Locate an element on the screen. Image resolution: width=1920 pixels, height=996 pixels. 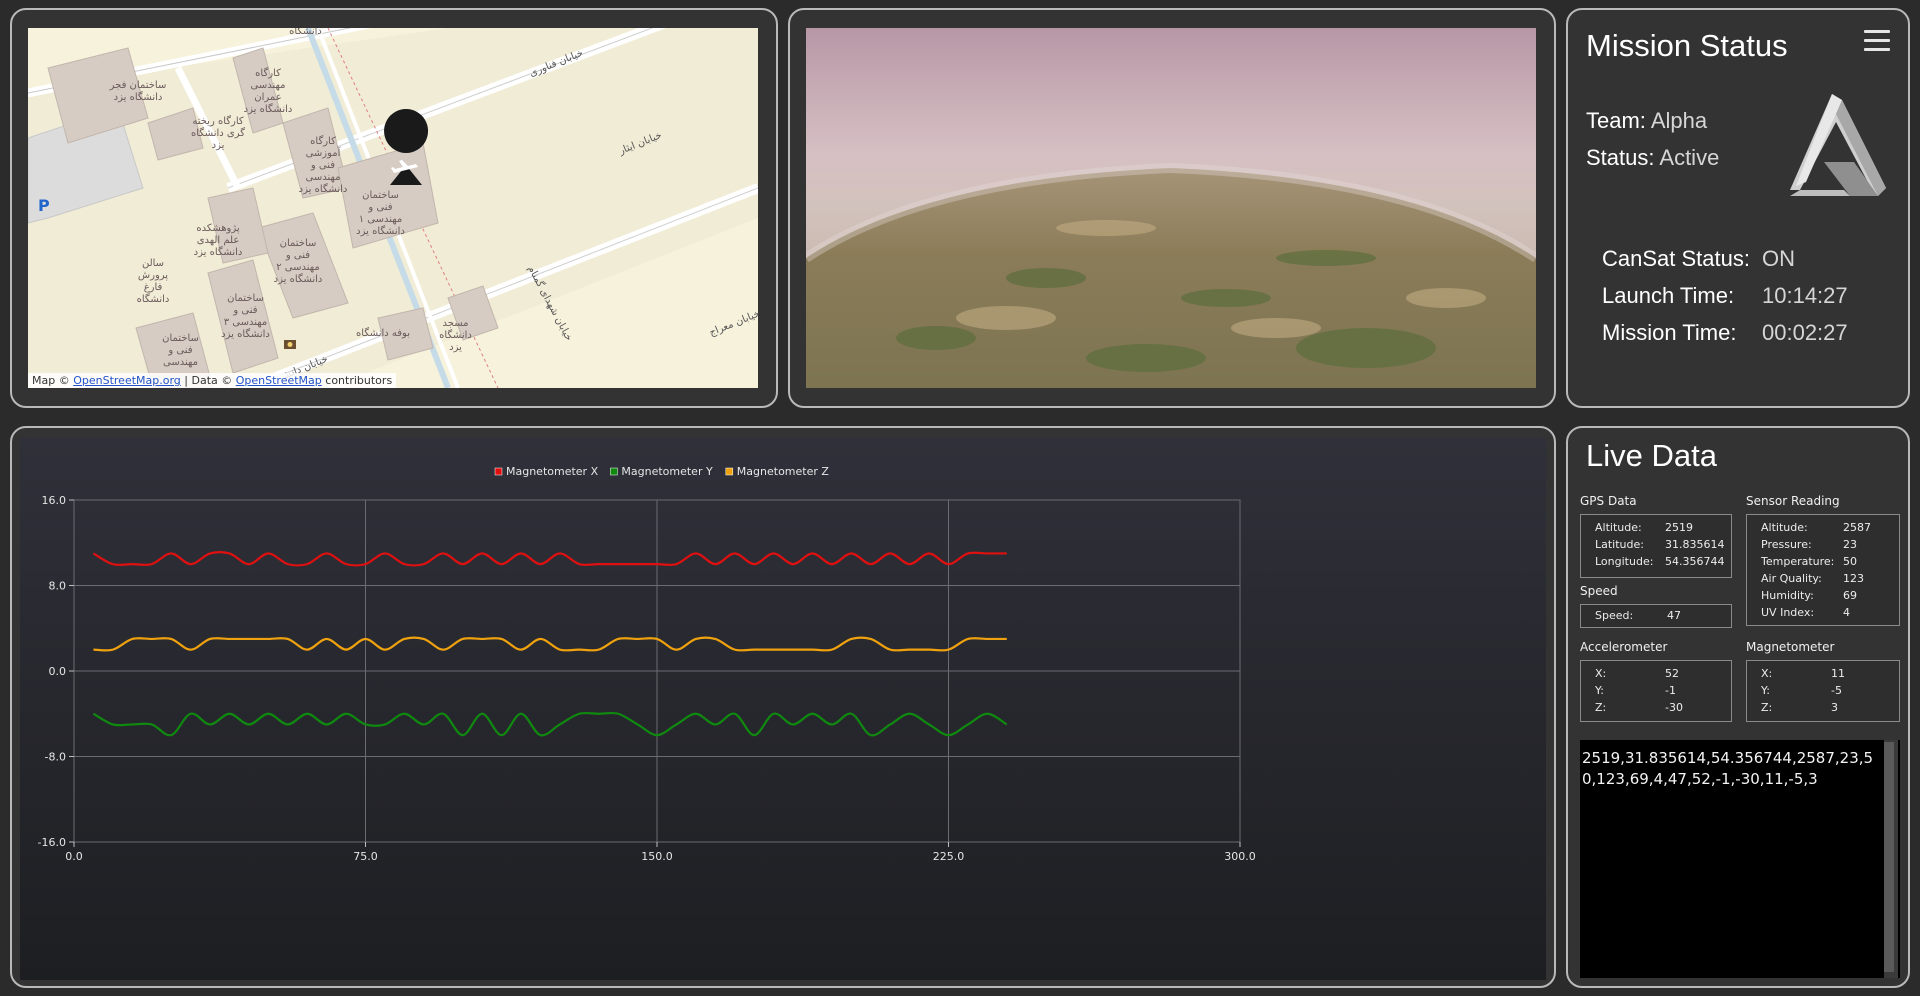
speed-box: Speed: 47 is located at coordinates (1656, 616).